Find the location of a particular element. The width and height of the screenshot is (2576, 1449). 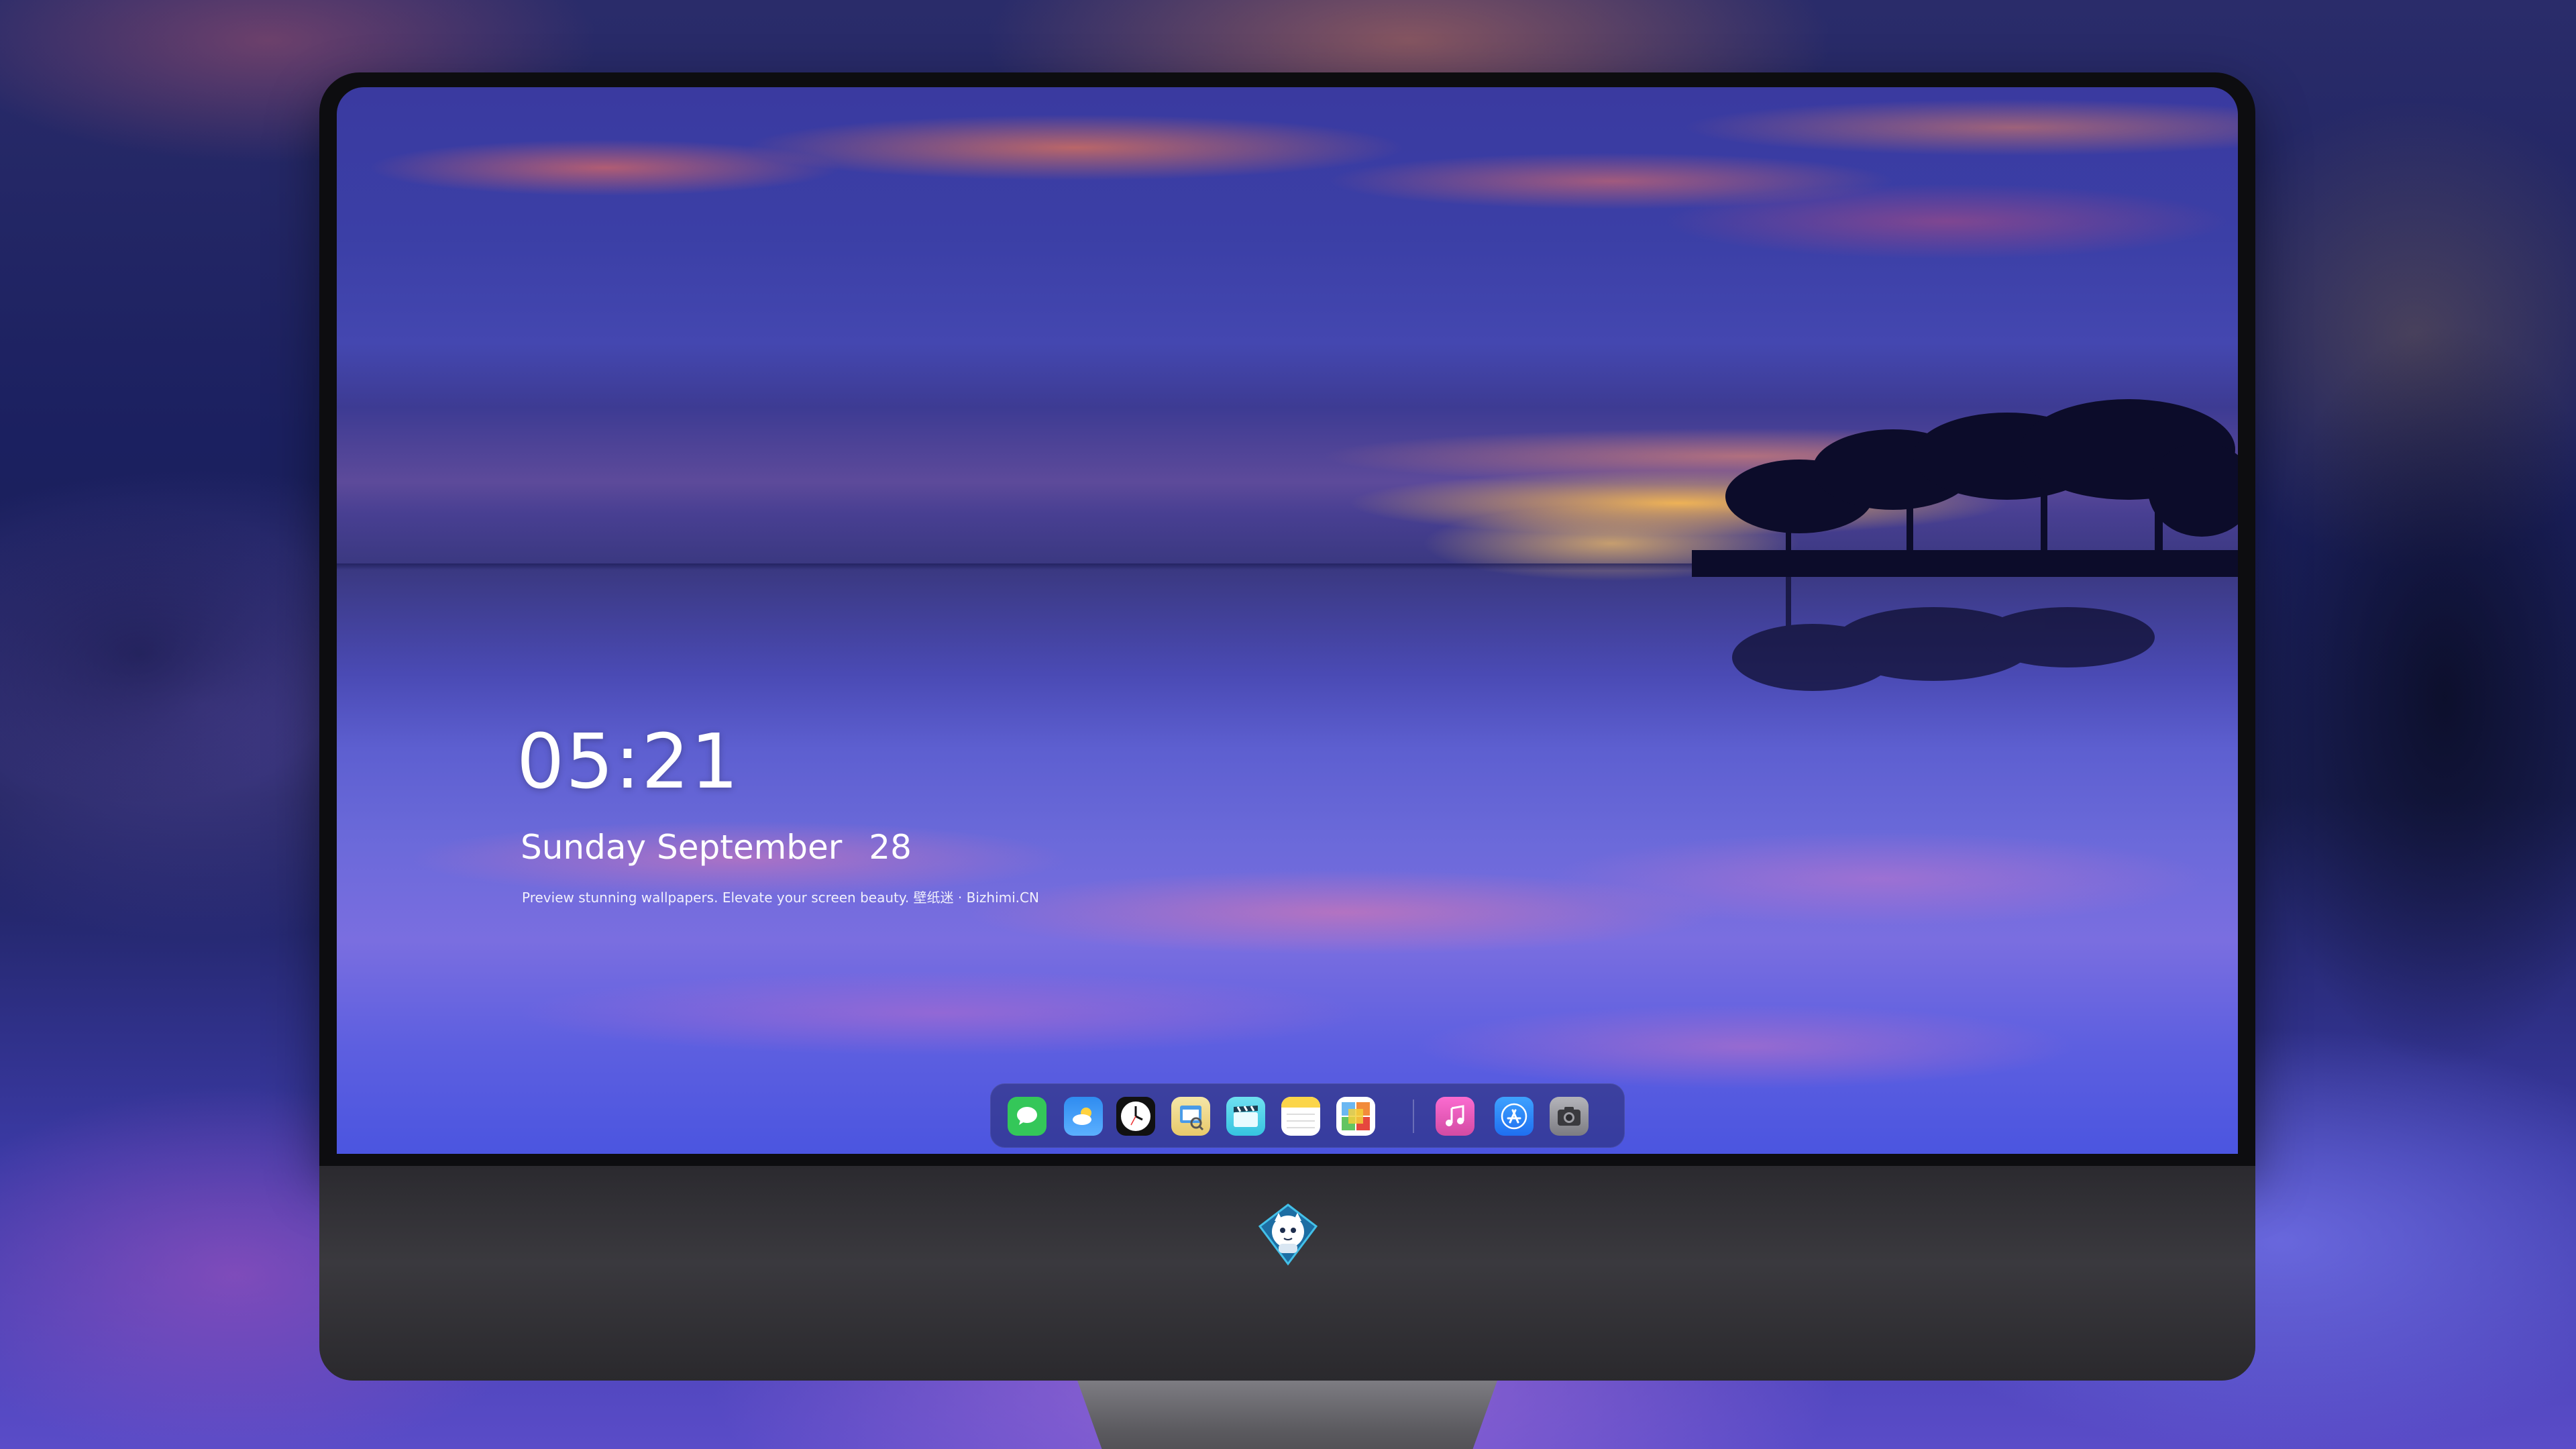

wallpaper-clouds is located at coordinates (1287, 187).